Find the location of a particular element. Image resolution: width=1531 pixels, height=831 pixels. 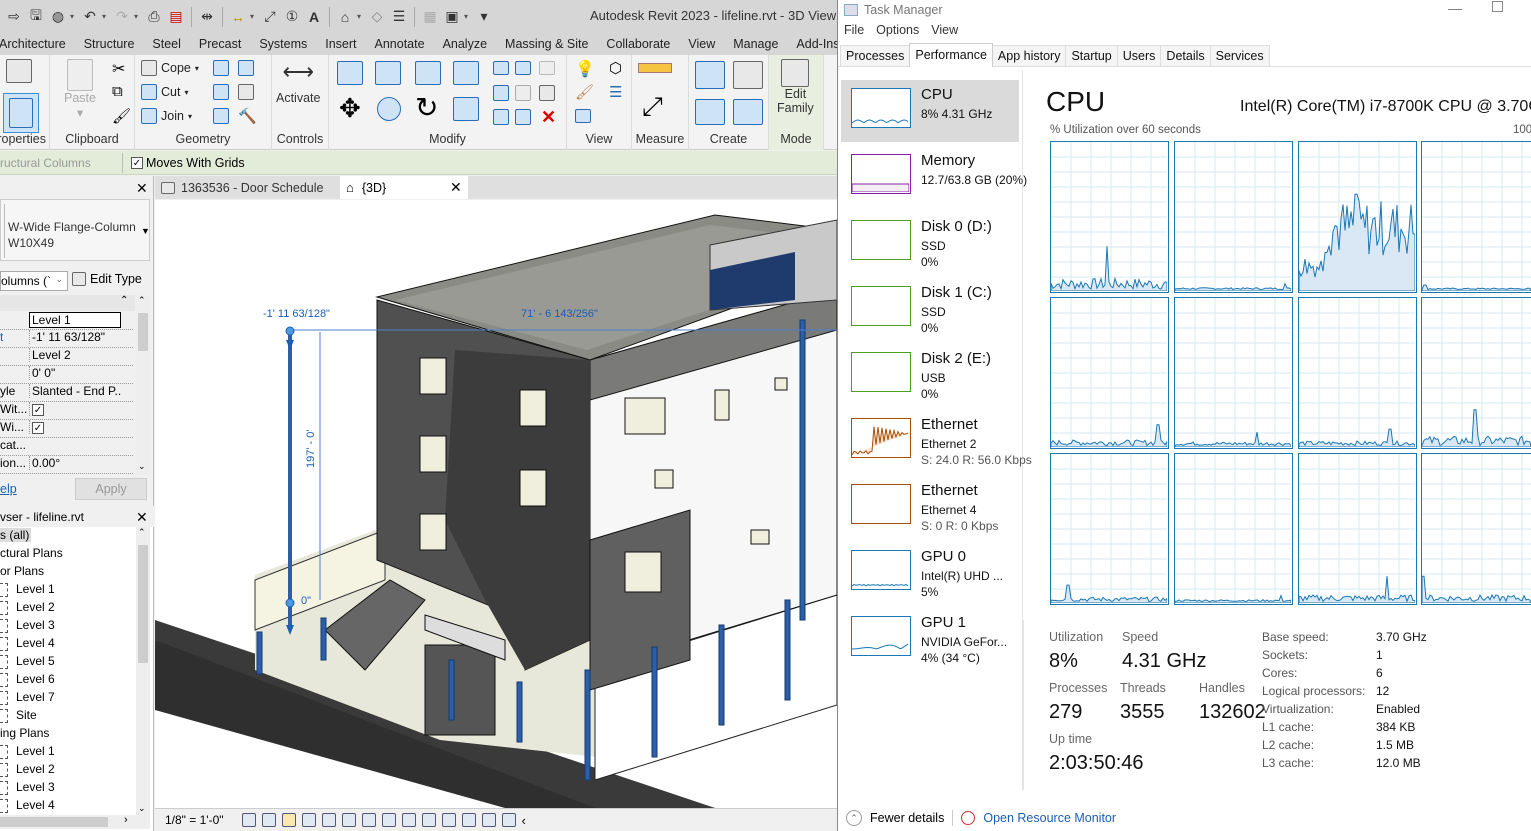

linework-icon: 🖌 is located at coordinates (584, 92).